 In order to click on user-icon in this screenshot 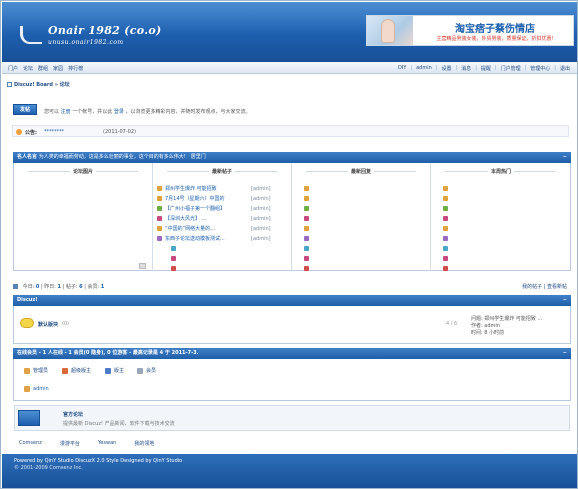, I will do `click(27, 389)`.